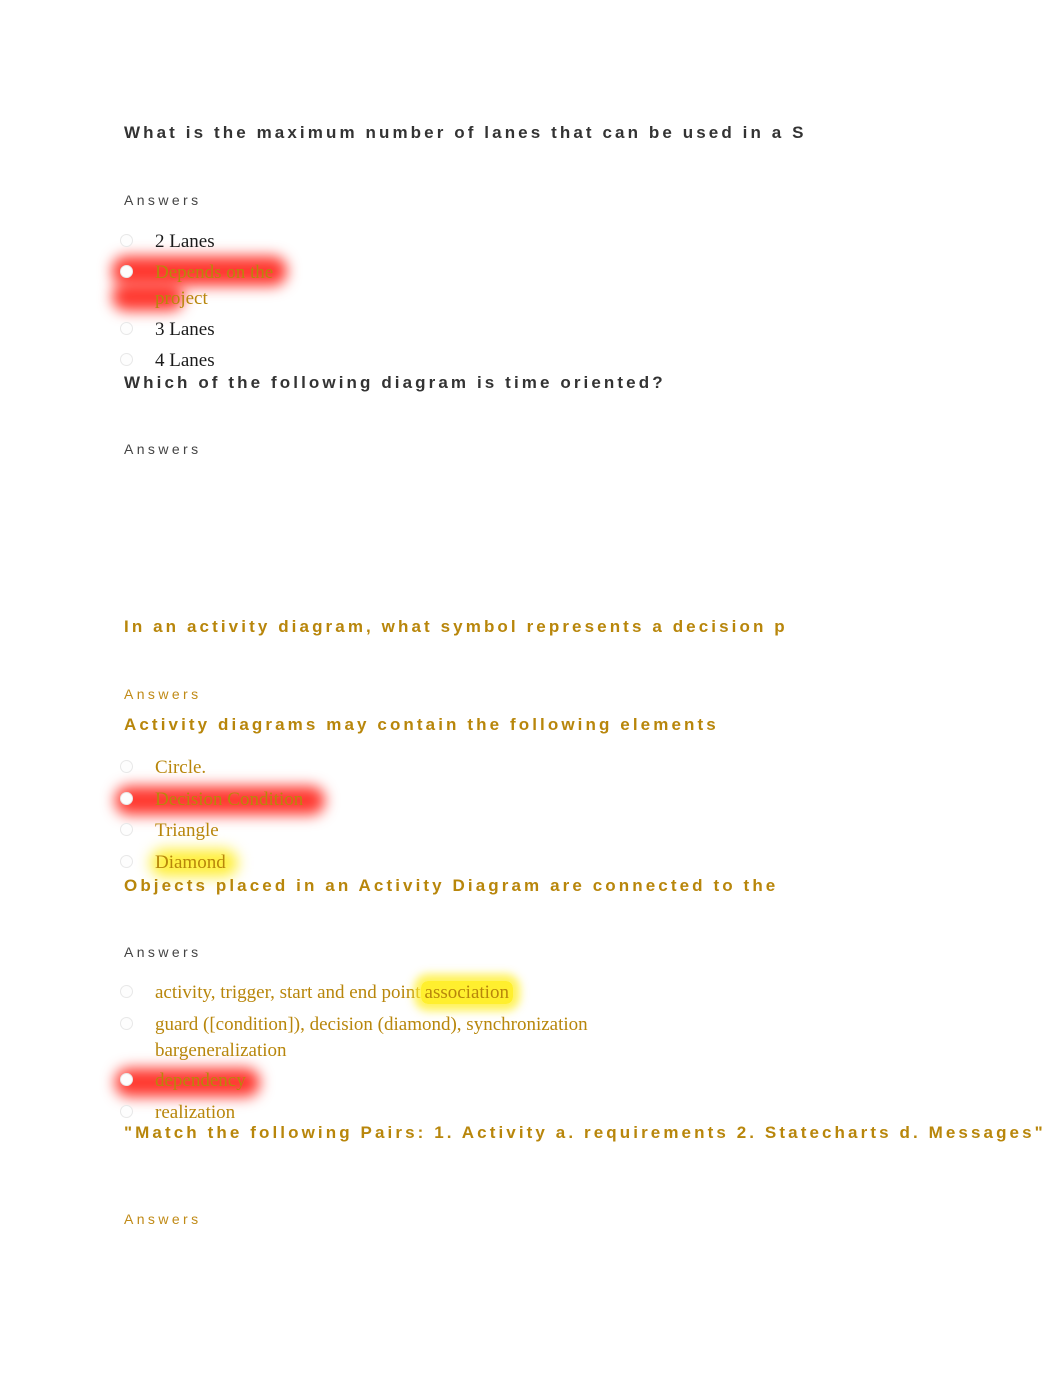  I want to click on option-label: dependency, so click(200, 1080).